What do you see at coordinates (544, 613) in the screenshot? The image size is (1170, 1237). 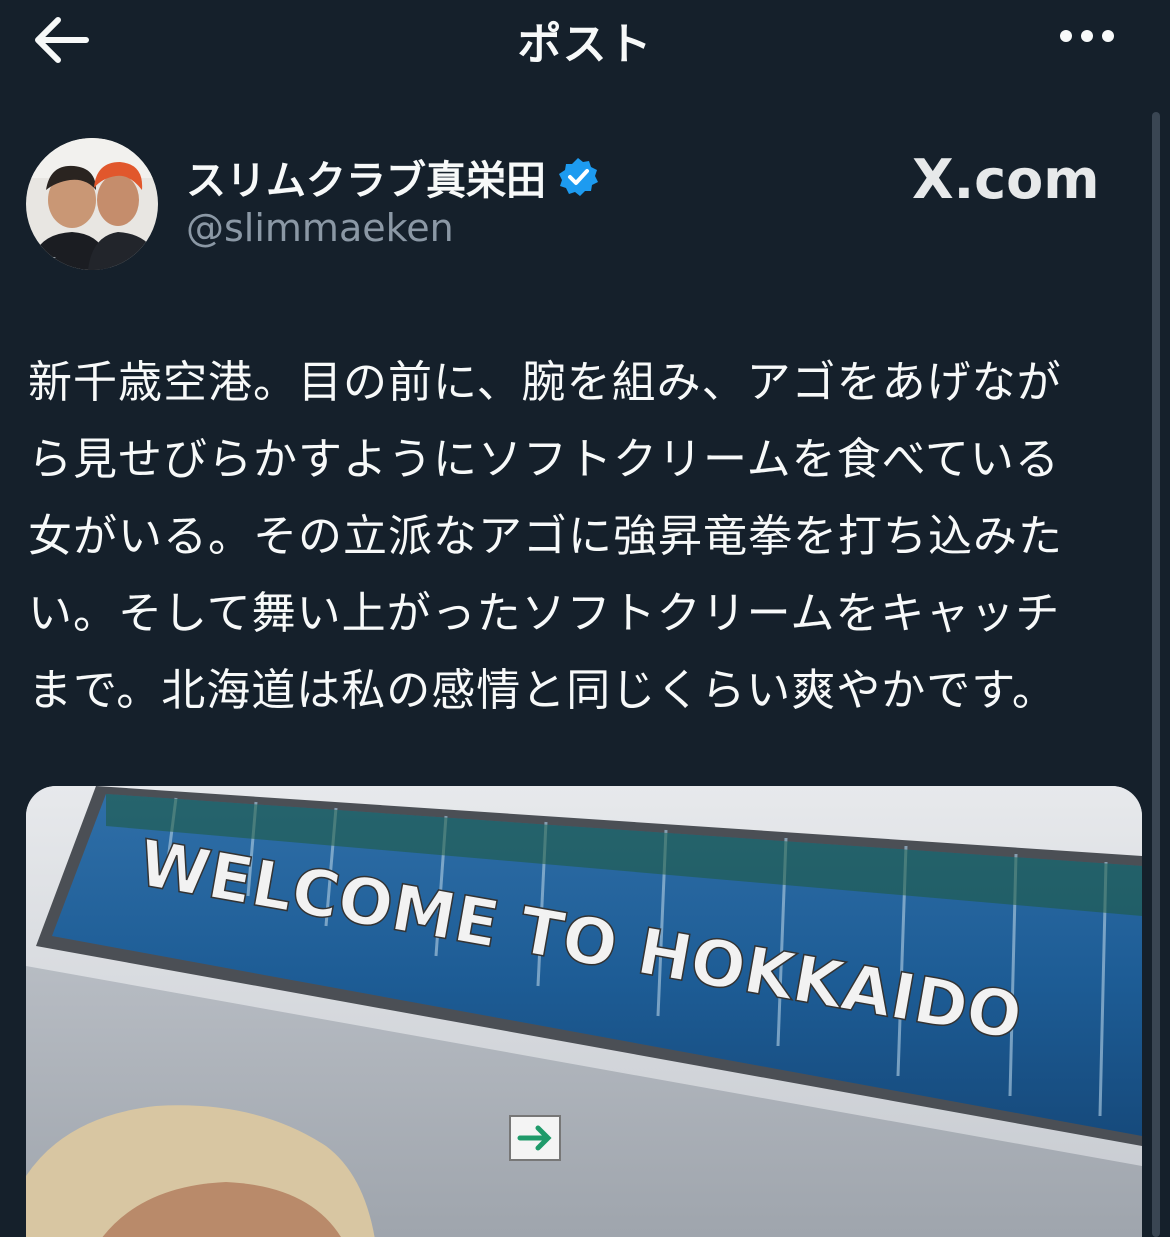 I see `post-text-line: い。そして舞い上がったソフトクリームをキャッチ` at bounding box center [544, 613].